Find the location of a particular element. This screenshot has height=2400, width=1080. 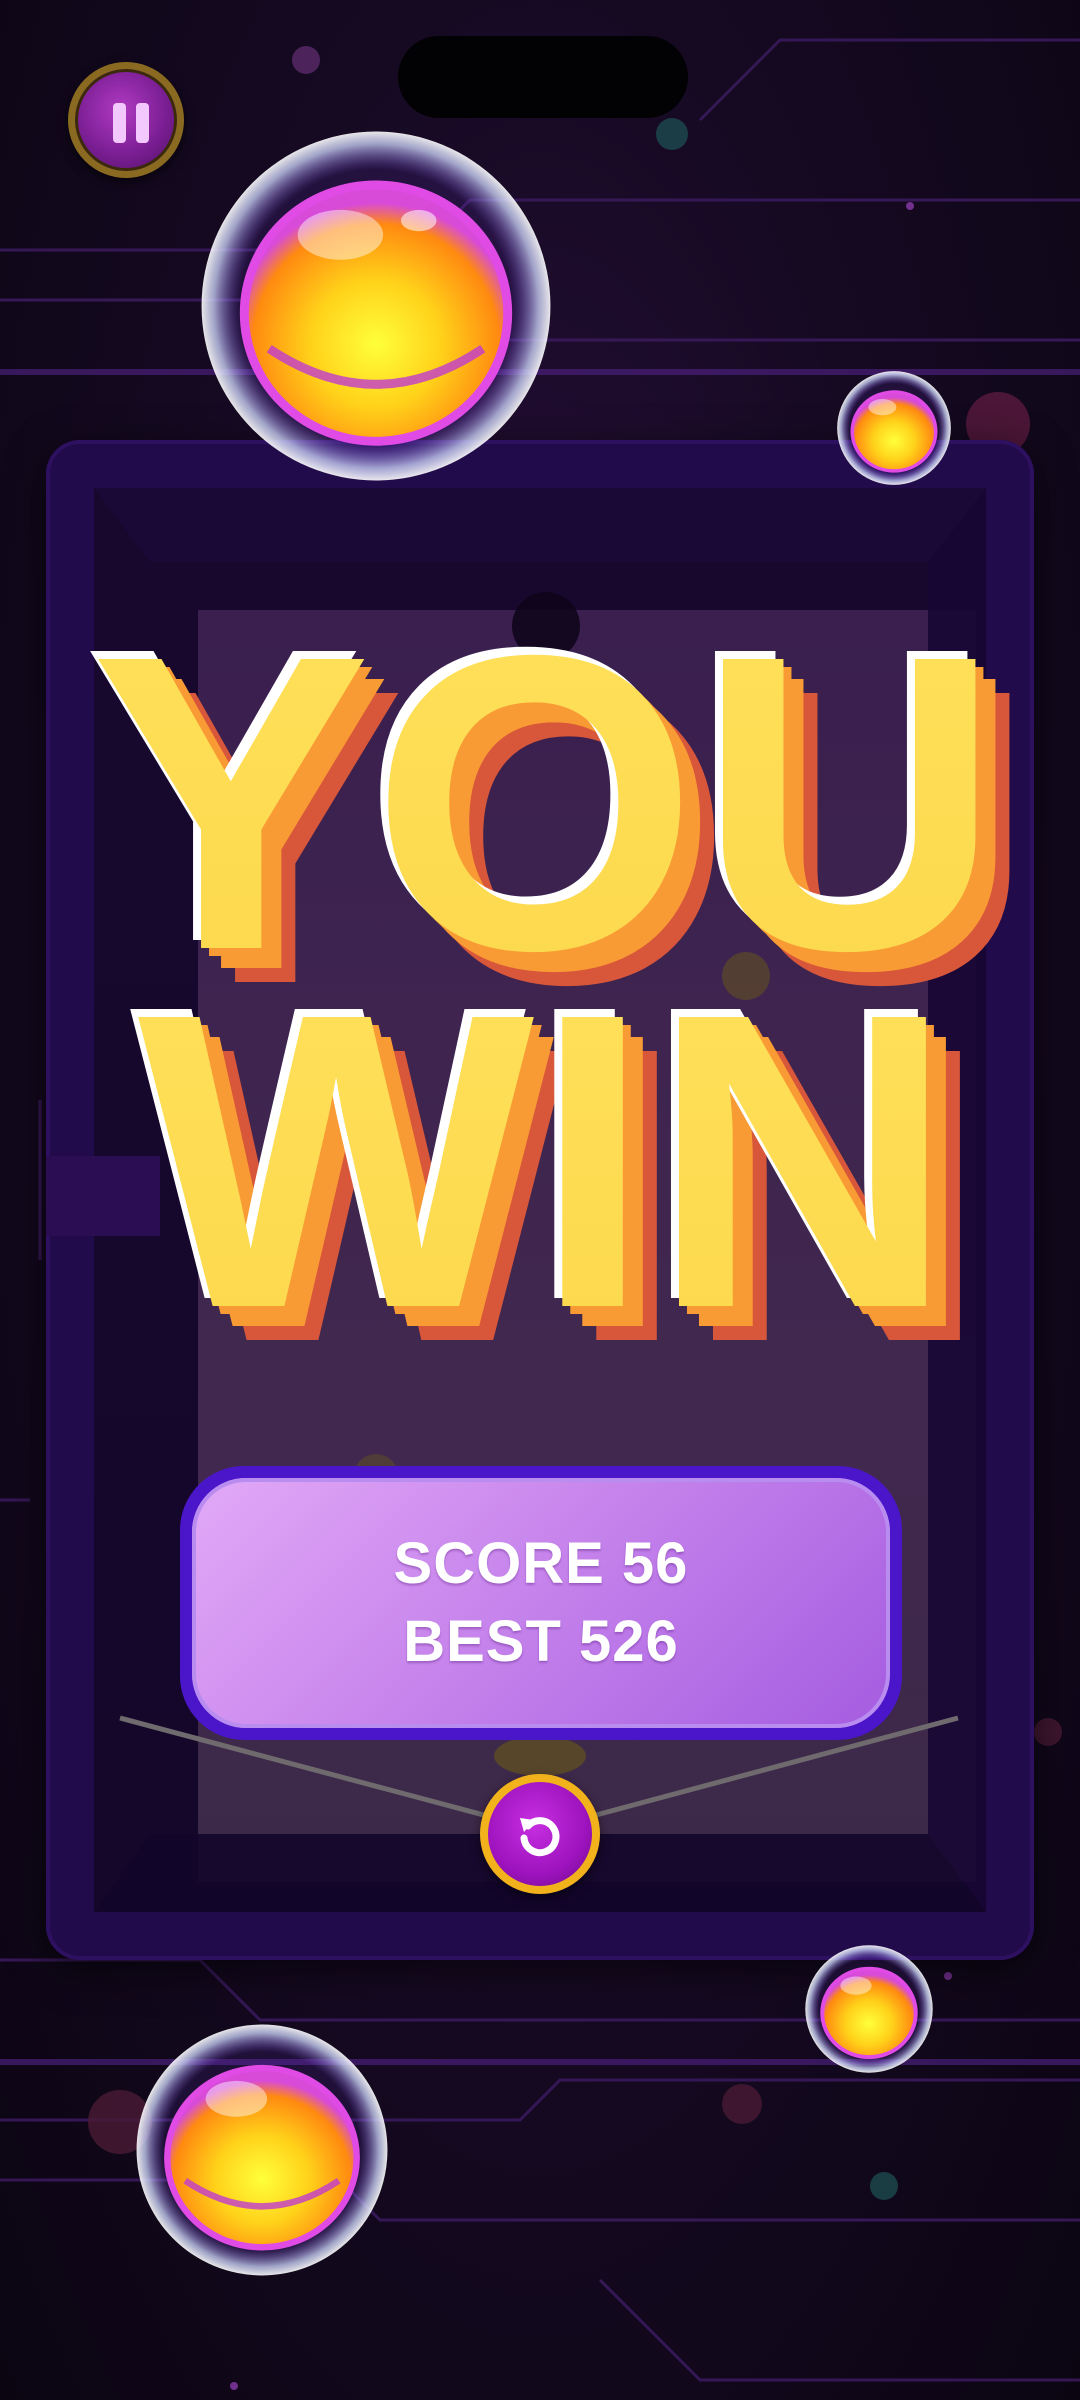

score-panel: SCORE 56 BEST 526 is located at coordinates (541, 1603).